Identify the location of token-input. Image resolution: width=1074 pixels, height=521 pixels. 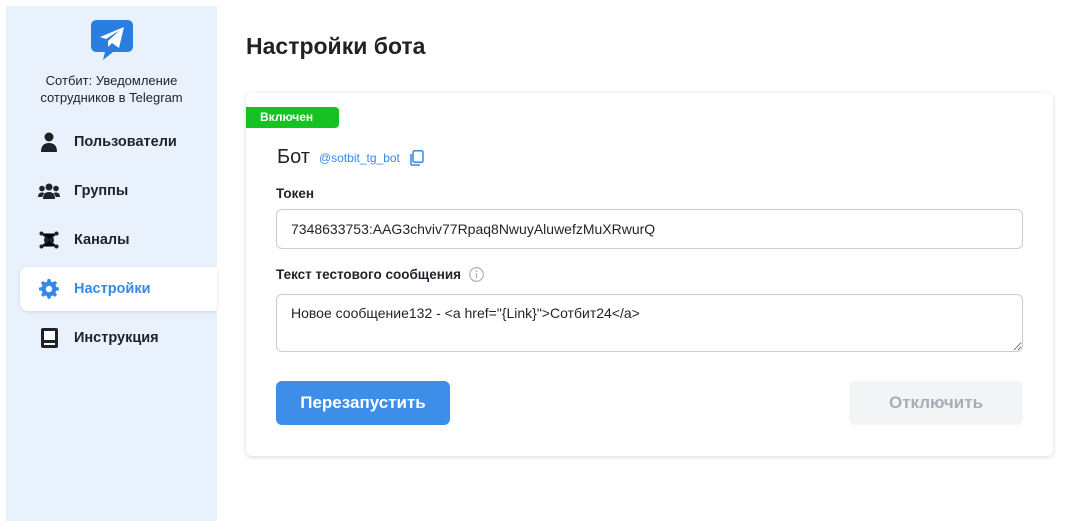
(649, 229).